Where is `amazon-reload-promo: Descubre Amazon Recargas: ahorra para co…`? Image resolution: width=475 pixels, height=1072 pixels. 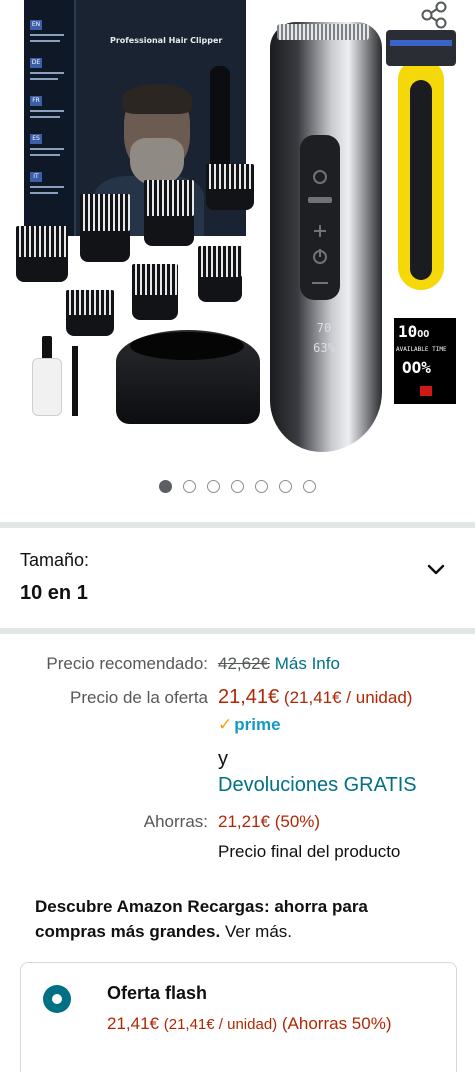
amazon-reload-promo: Descubre Amazon Recargas: ahorra para co… is located at coordinates (235, 919).